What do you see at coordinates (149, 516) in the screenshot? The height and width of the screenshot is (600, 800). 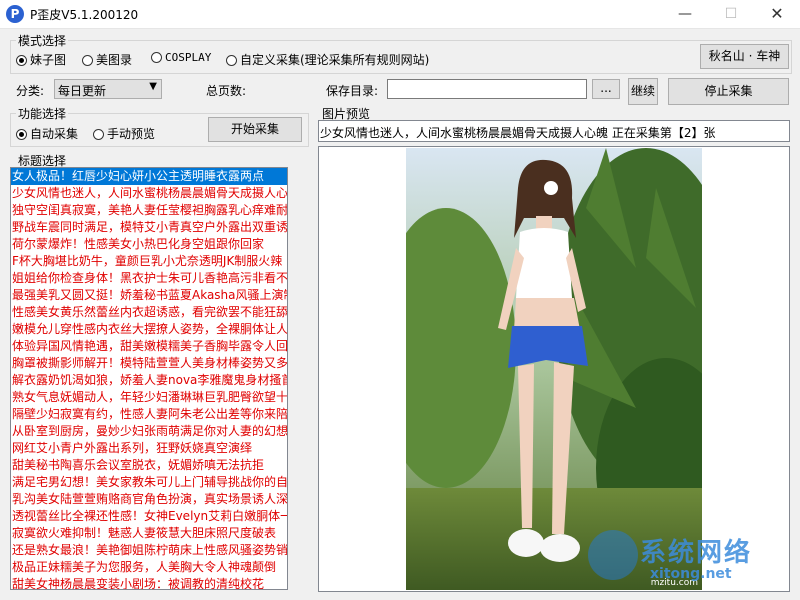 I see `title-list-item: 透视蕾丝比全裸还性感！女神Evelyn艾莉白嫩胴体一` at bounding box center [149, 516].